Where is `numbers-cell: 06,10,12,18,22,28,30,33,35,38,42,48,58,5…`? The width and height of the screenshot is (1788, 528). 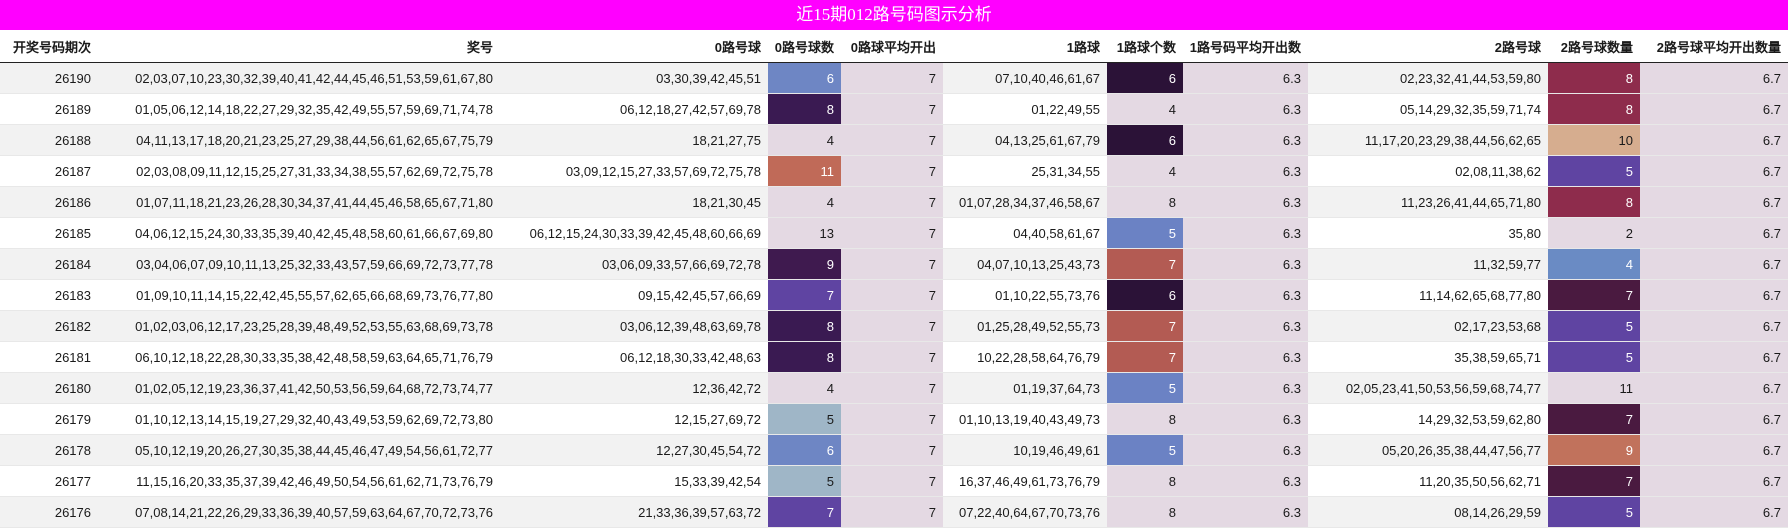
numbers-cell: 06,10,12,18,22,28,30,33,35,38,42,48,58,5… is located at coordinates (299, 357).